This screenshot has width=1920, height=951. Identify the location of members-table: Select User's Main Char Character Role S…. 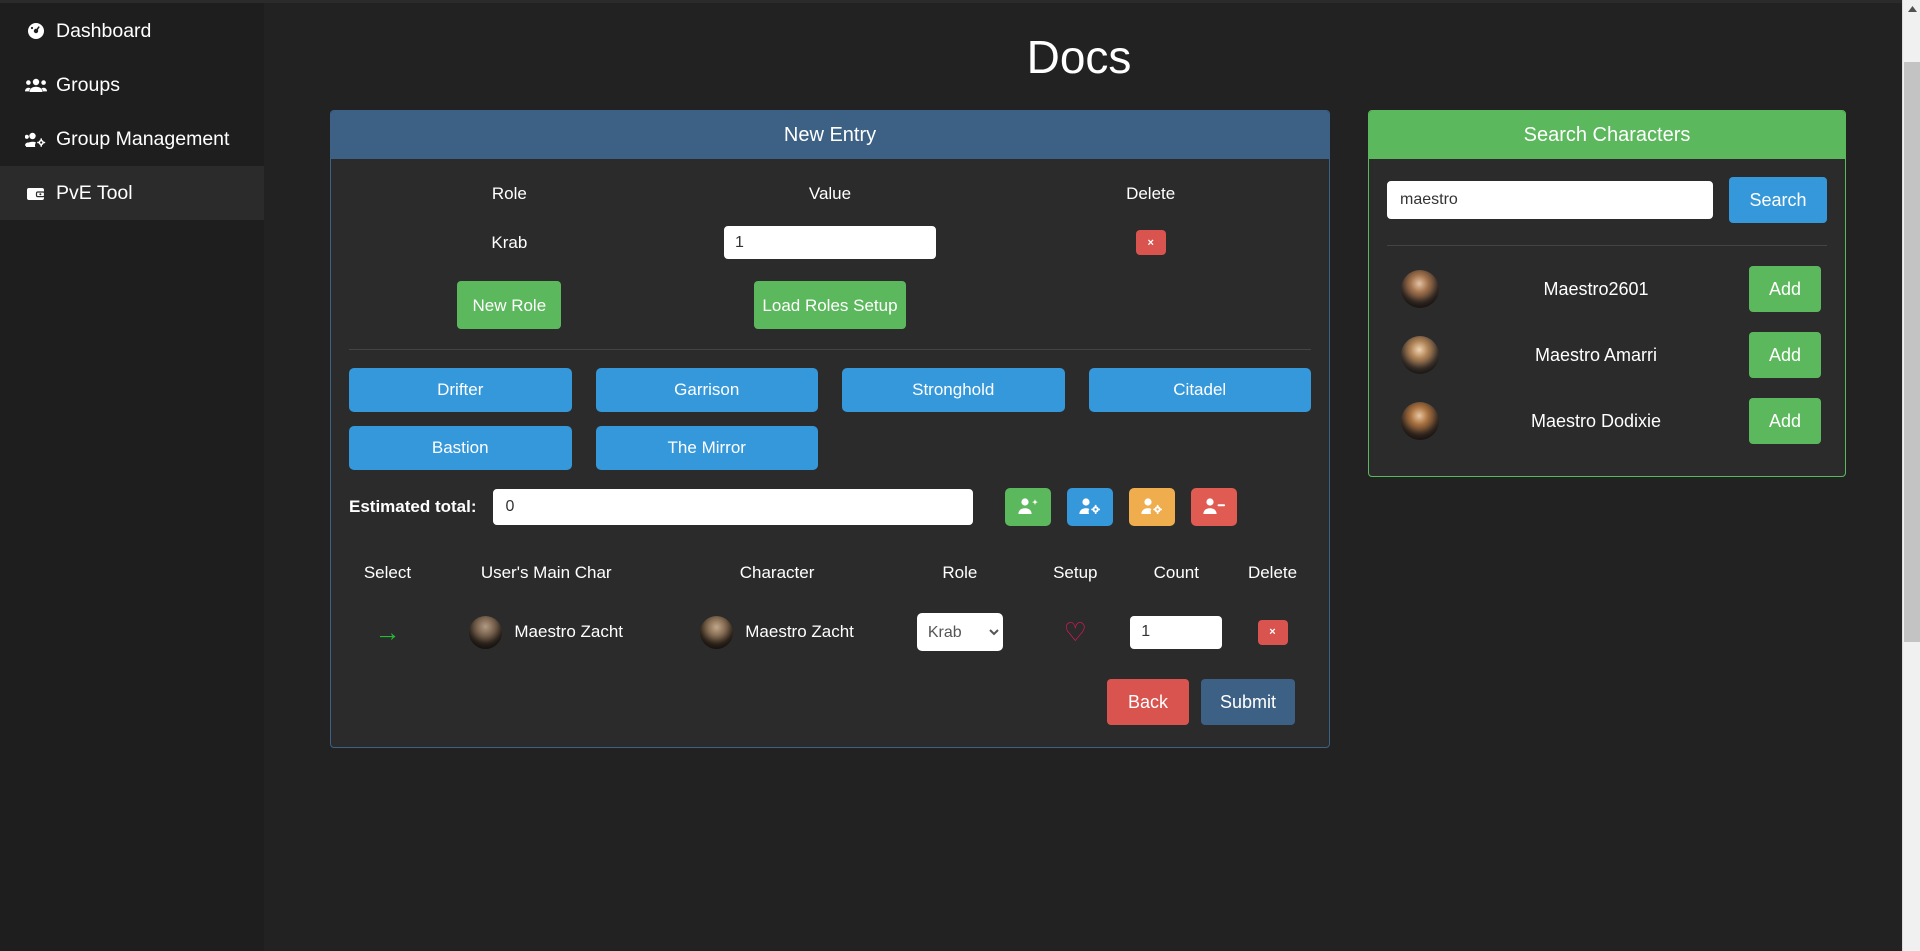
(830, 608).